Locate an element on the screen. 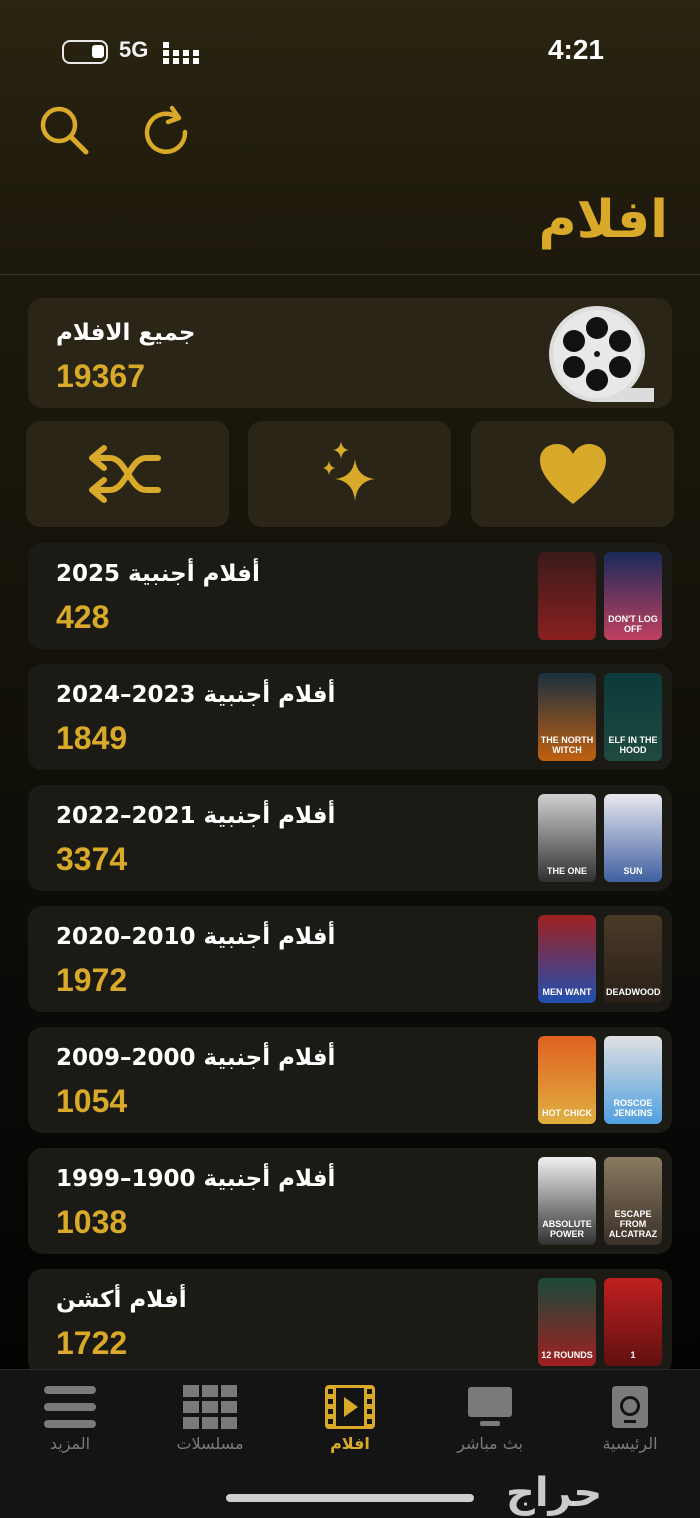  category-count: 1054 is located at coordinates (92, 1101).